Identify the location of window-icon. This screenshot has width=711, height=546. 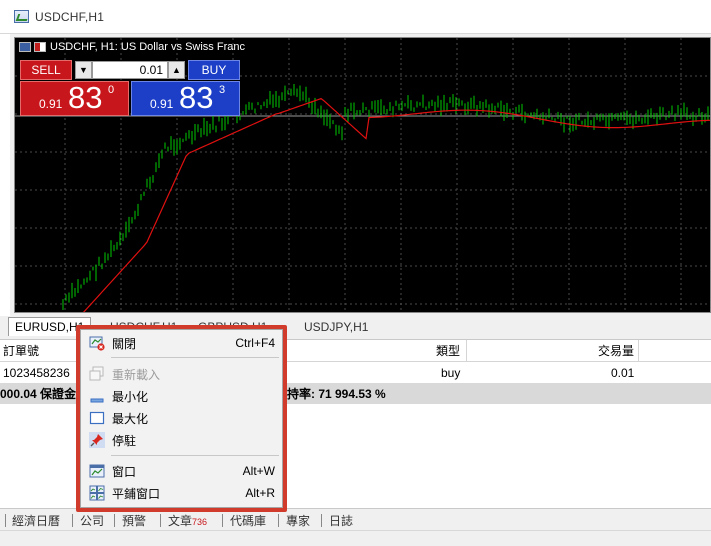
(97, 471).